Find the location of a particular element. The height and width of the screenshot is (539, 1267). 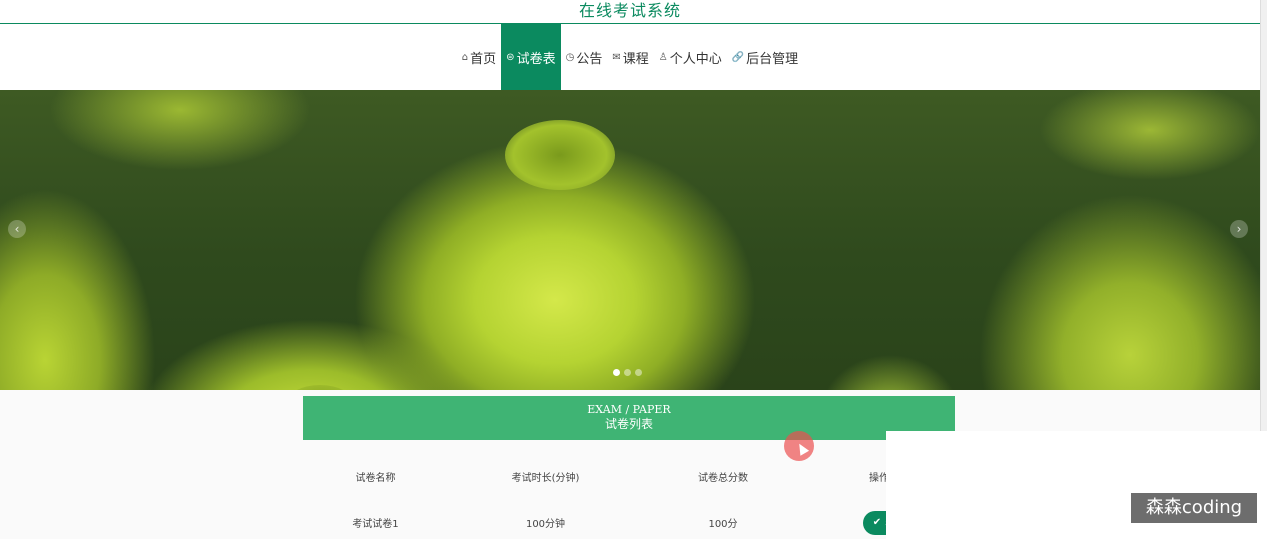

home-icon: ⌂ is located at coordinates (465, 57).